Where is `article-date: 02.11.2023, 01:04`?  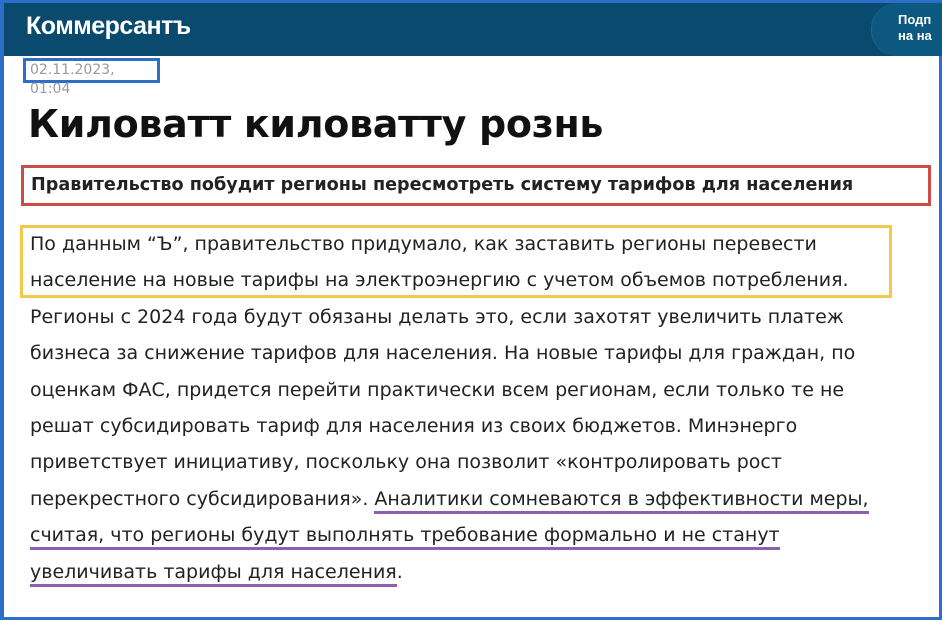 article-date: 02.11.2023, 01:04 is located at coordinates (91, 77).